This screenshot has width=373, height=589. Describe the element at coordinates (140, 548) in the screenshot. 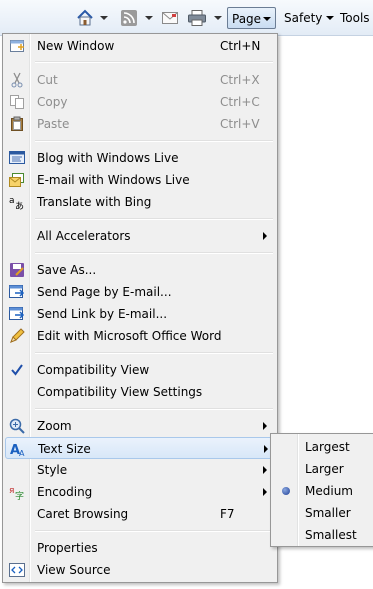

I see `menu-item-properties: Properties` at that location.